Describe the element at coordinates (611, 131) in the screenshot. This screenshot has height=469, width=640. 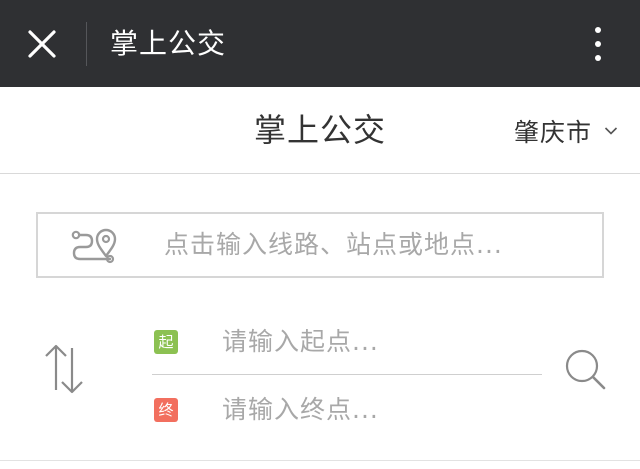
I see `chevron-down-icon` at that location.